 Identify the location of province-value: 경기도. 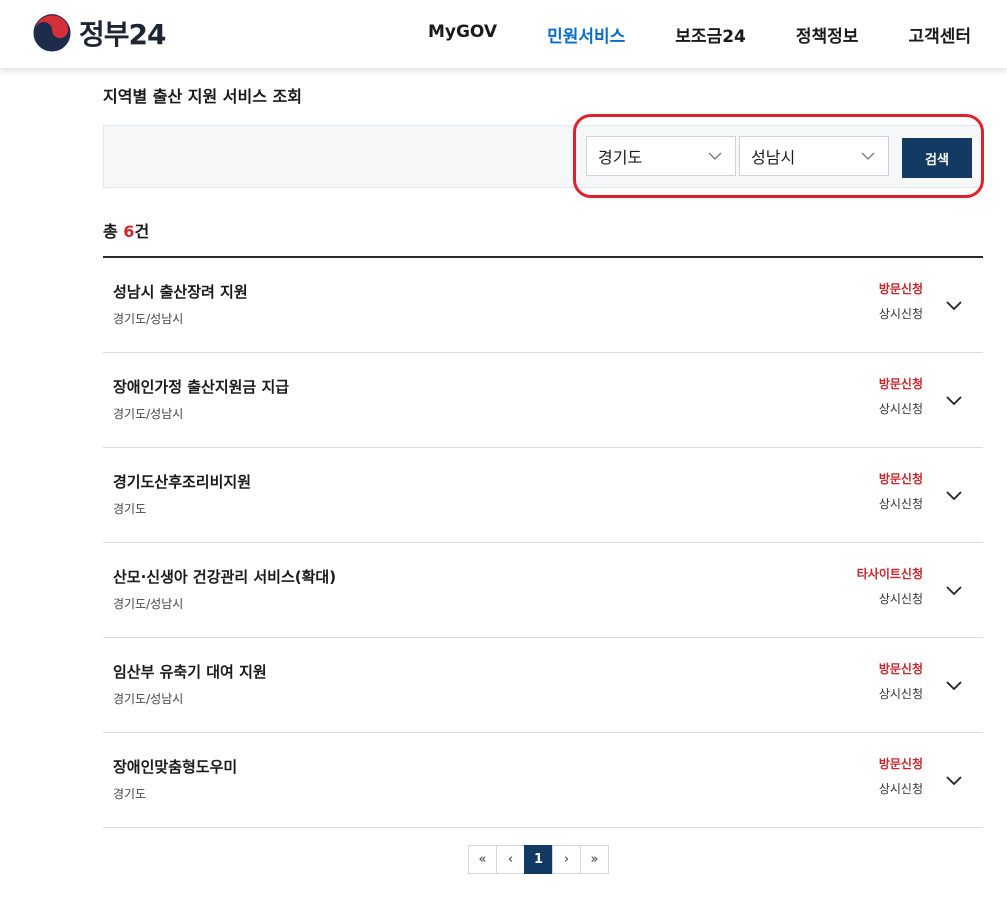
(620, 157).